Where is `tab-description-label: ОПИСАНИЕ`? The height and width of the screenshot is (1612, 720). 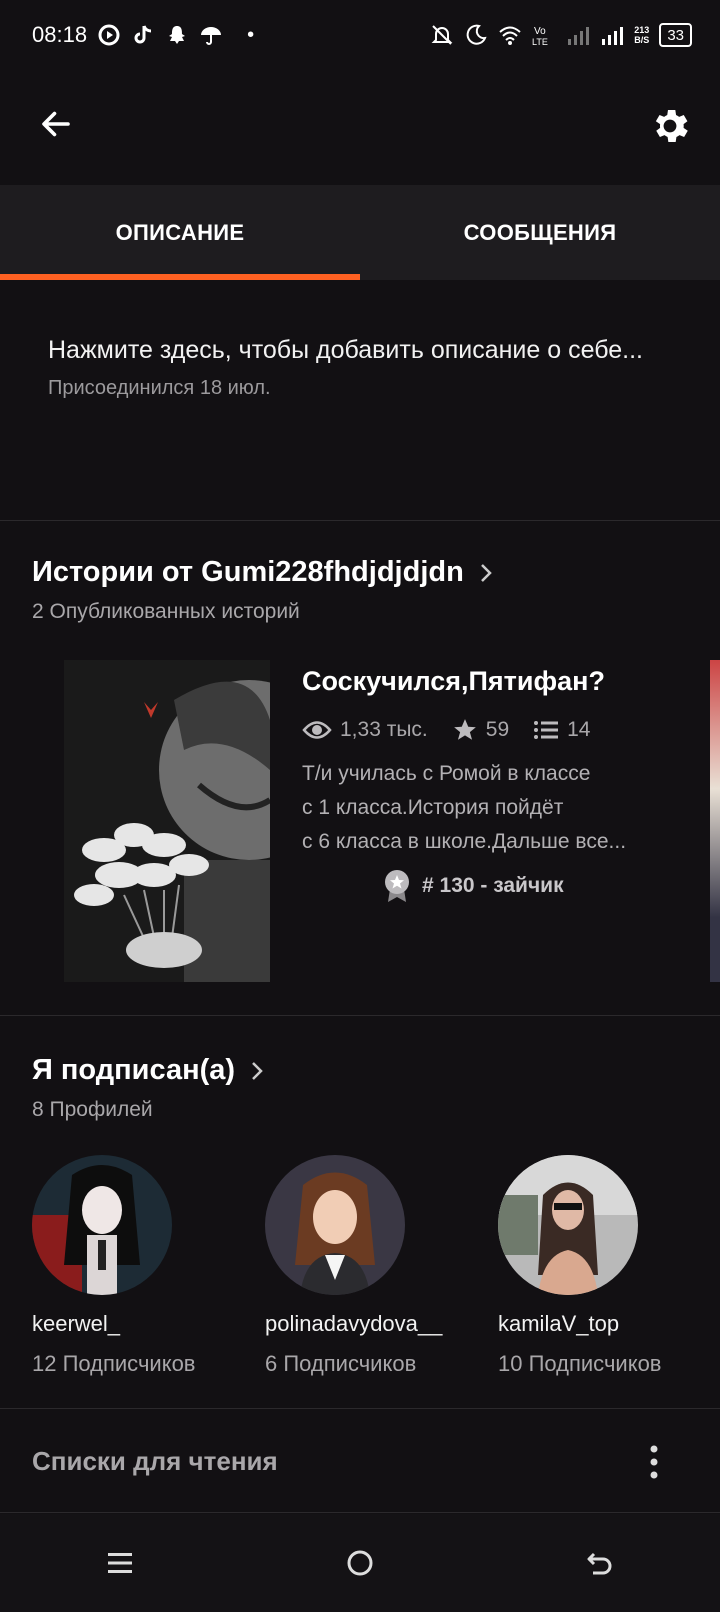
tab-description-label: ОПИСАНИЕ is located at coordinates (180, 232).